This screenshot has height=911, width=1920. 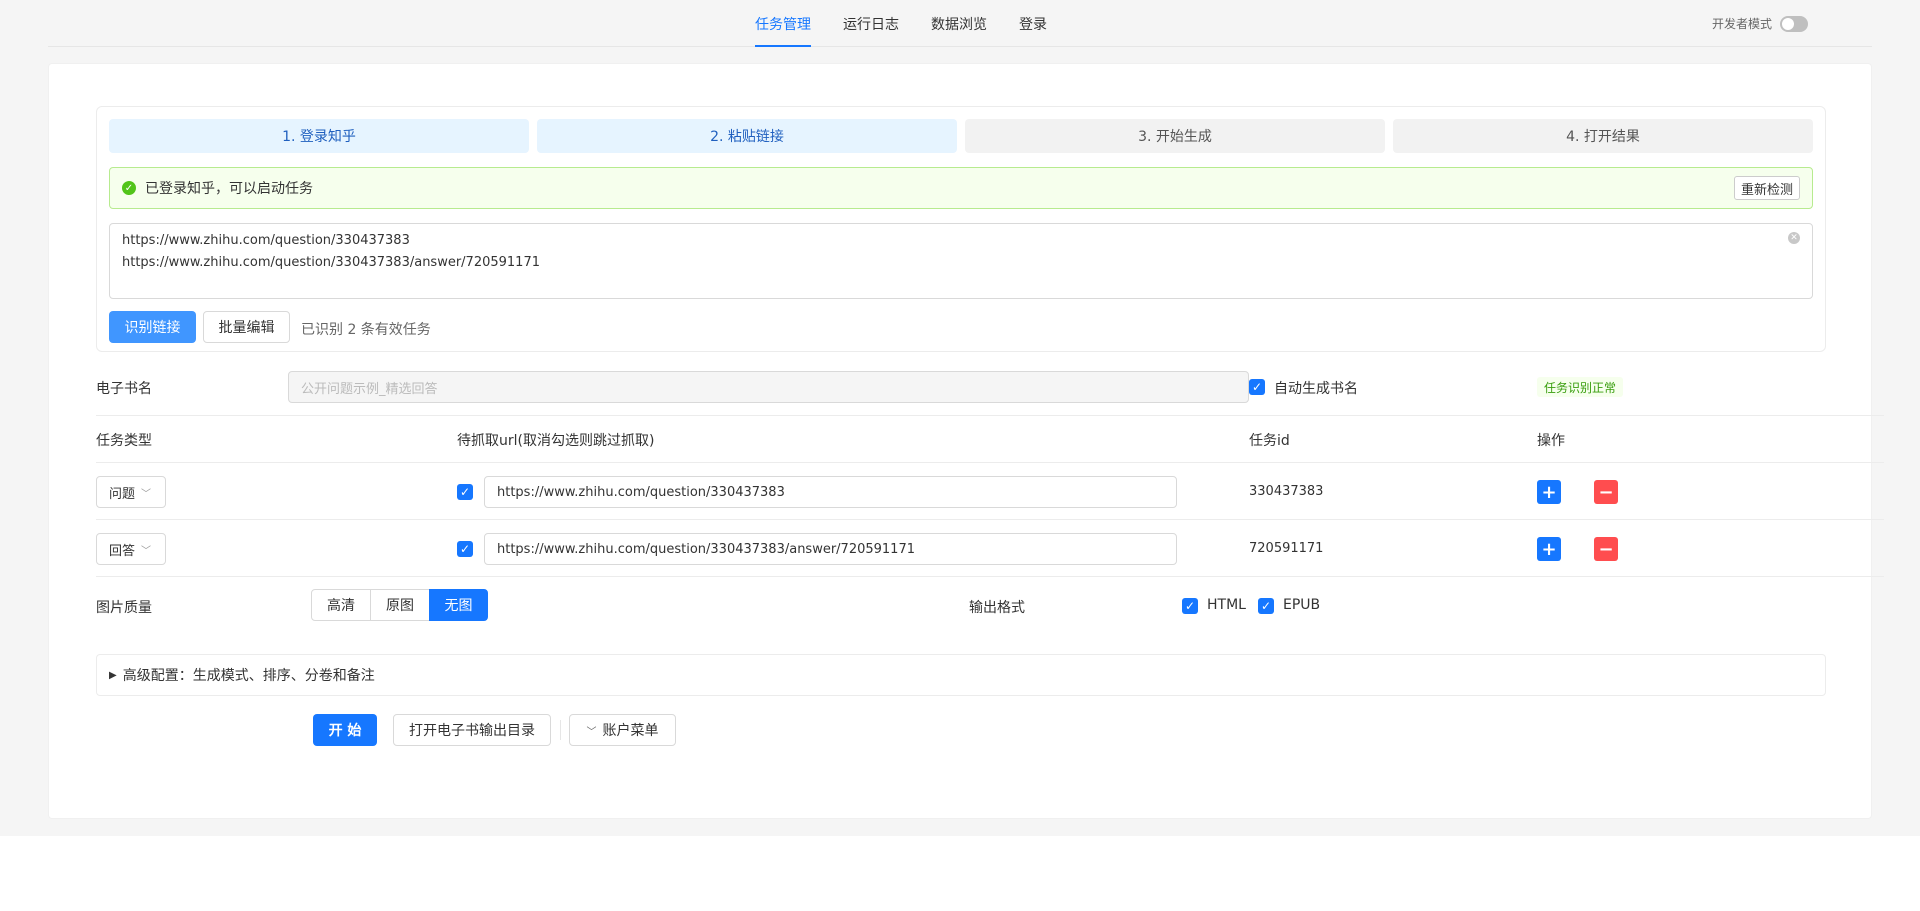 What do you see at coordinates (122, 494) in the screenshot?
I see `task-type-value: 问题` at bounding box center [122, 494].